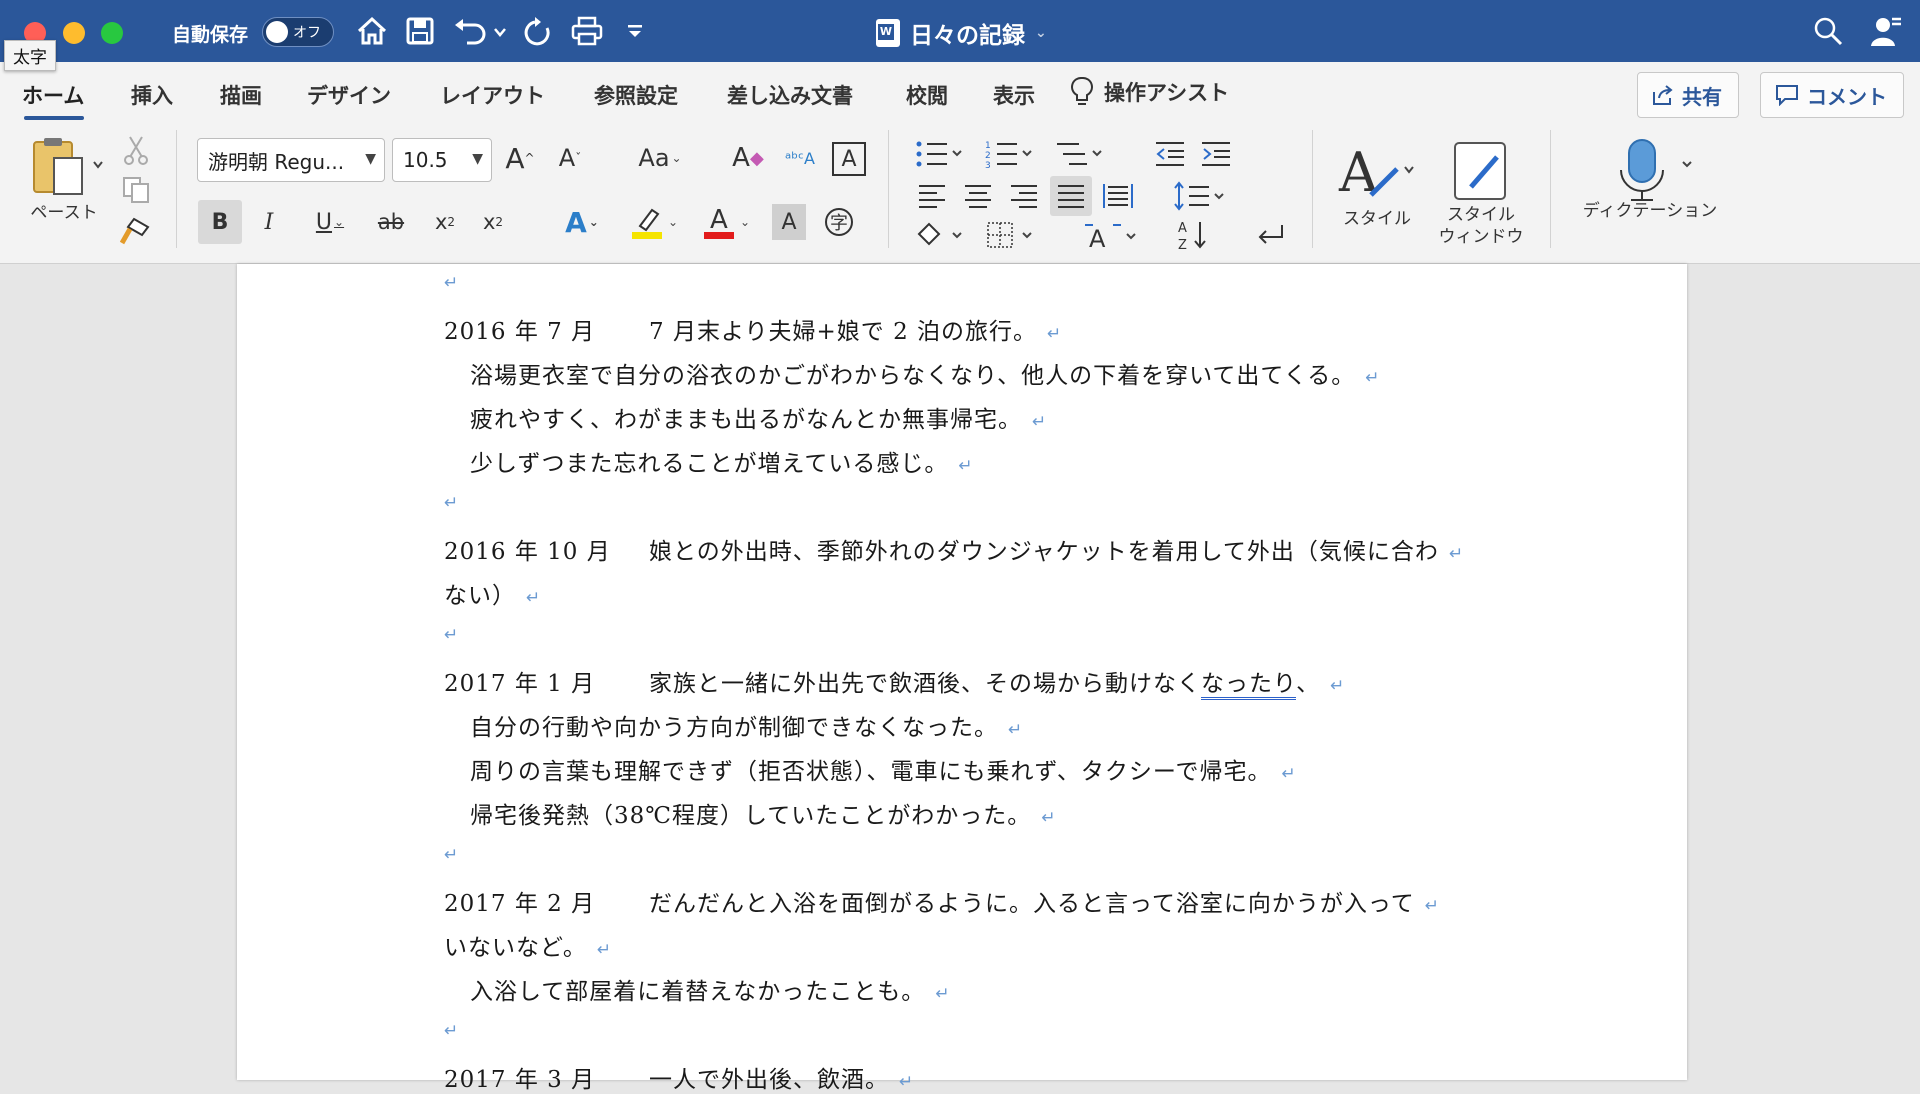 This screenshot has height=1094, width=1920. Describe the element at coordinates (220, 222) in the screenshot. I see `bold-button: B` at that location.